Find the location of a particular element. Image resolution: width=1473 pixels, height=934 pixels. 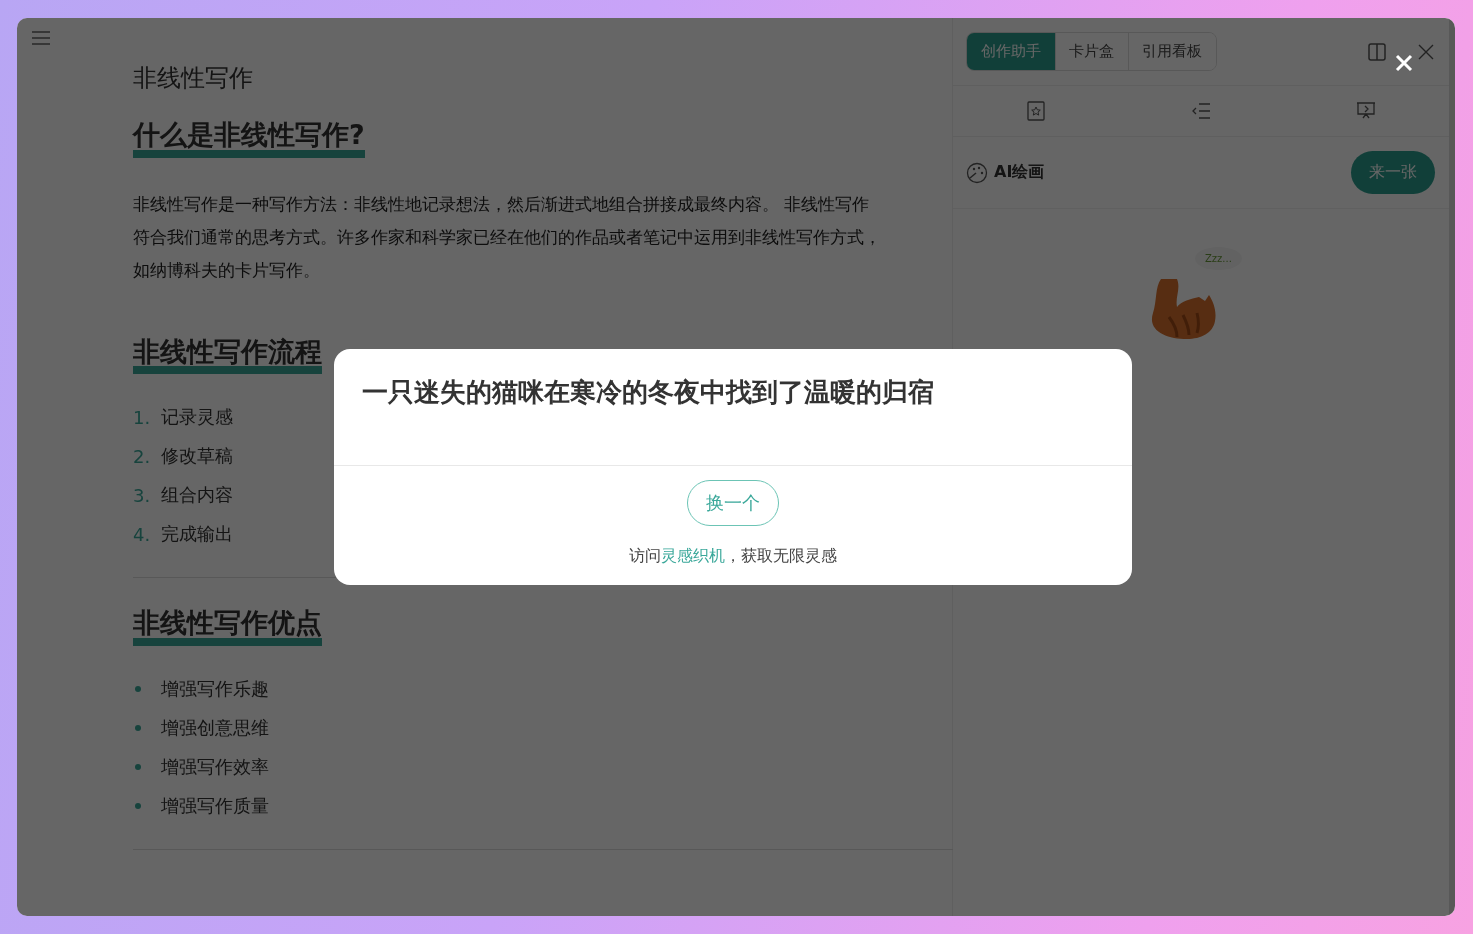

section-heading: 非线性写作优点 is located at coordinates (227, 627).